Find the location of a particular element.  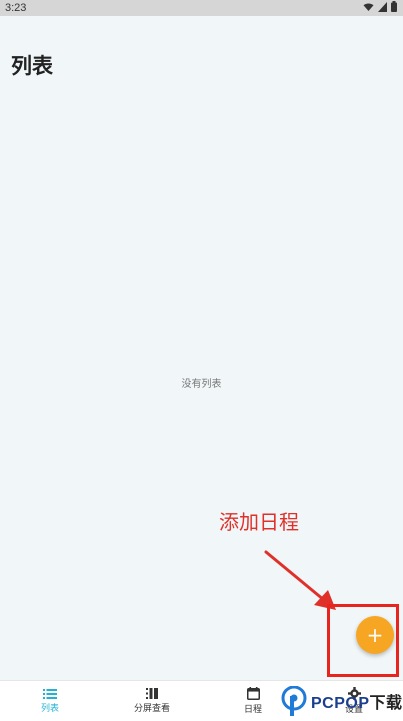

split-view-icon is located at coordinates (152, 693).